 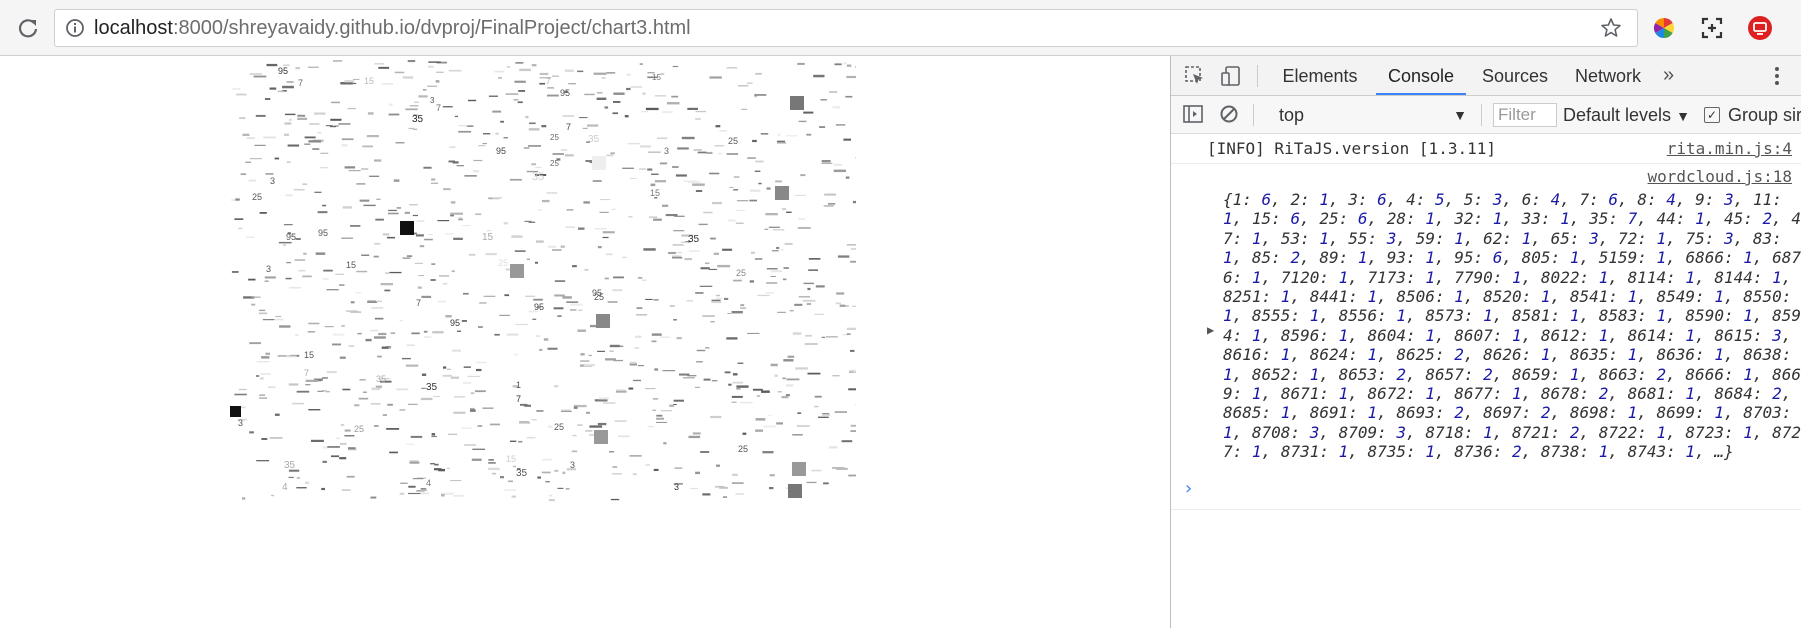 What do you see at coordinates (1188, 488) in the screenshot?
I see `console-prompt-icon: ›` at bounding box center [1188, 488].